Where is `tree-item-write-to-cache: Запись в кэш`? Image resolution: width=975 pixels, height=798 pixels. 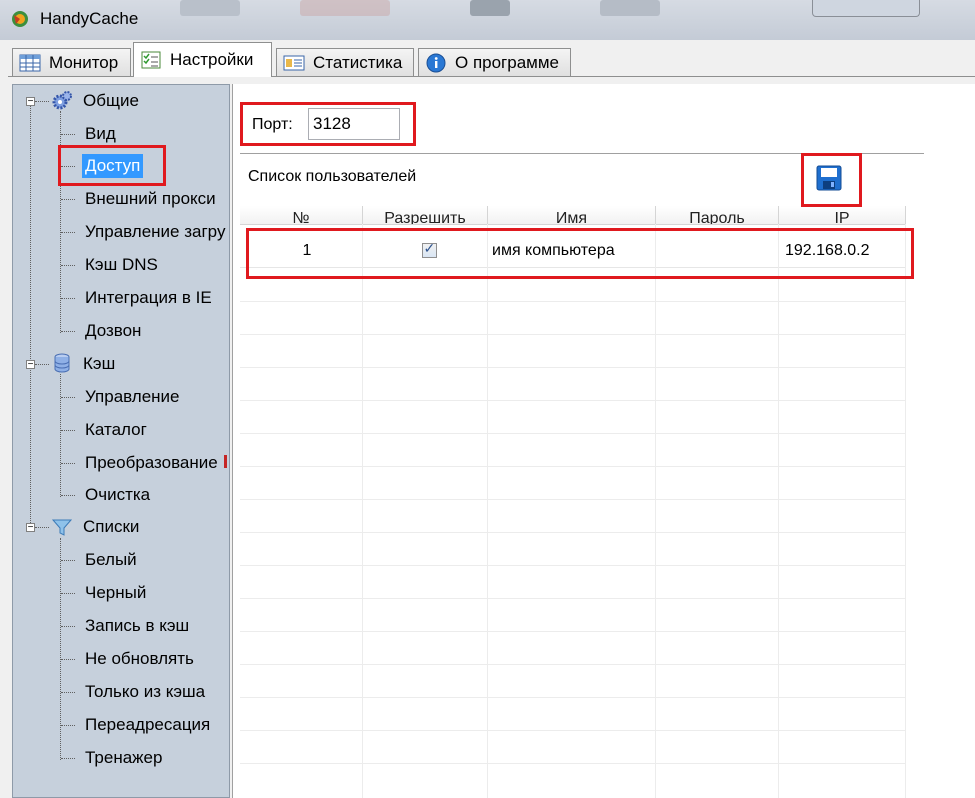
tree-item-write-to-cache: Запись в кэш is located at coordinates (137, 626).